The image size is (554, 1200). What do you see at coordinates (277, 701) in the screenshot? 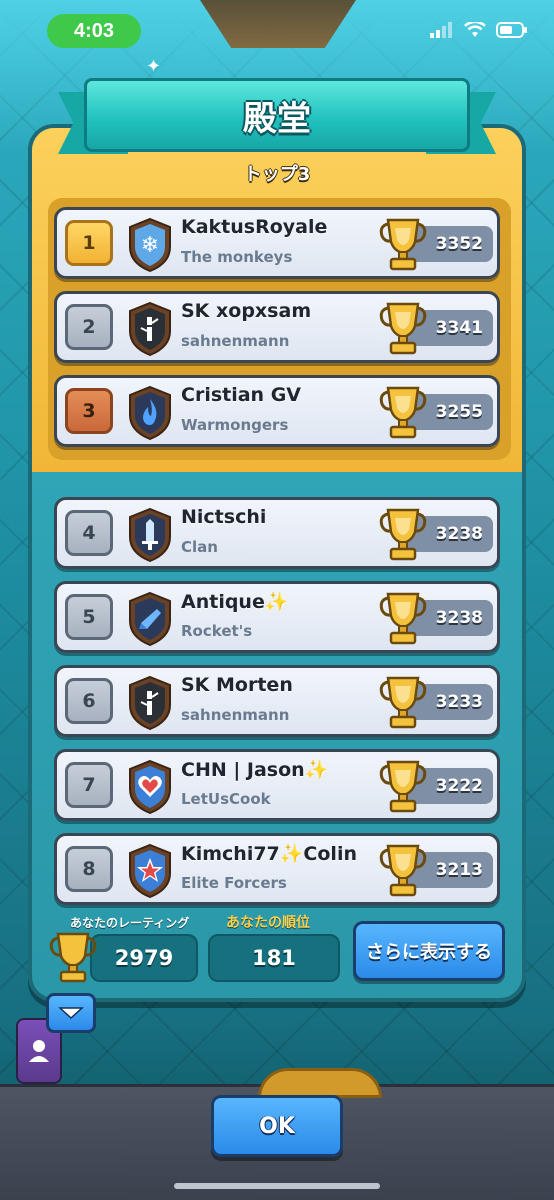
I see `leaderboard-row: 6 SK Morten sahnenmann 3233` at bounding box center [277, 701].